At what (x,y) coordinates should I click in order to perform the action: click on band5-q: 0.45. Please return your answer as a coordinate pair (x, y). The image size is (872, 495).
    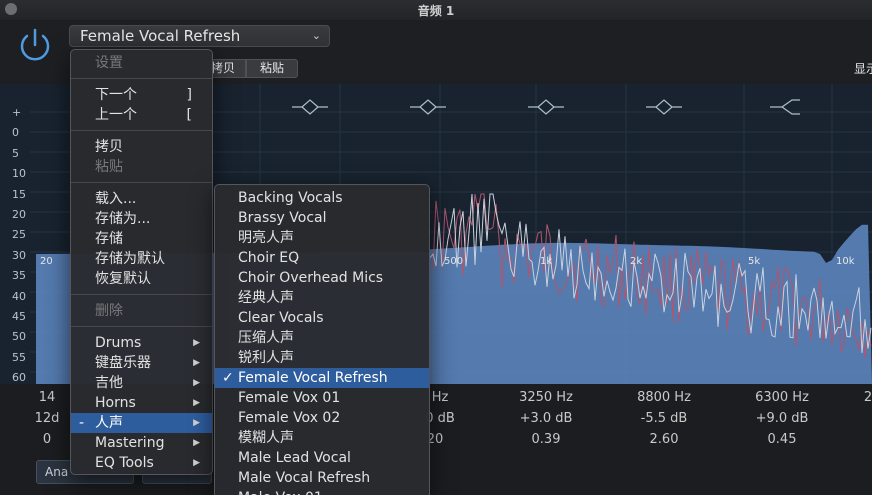
    Looking at the image, I should click on (782, 439).